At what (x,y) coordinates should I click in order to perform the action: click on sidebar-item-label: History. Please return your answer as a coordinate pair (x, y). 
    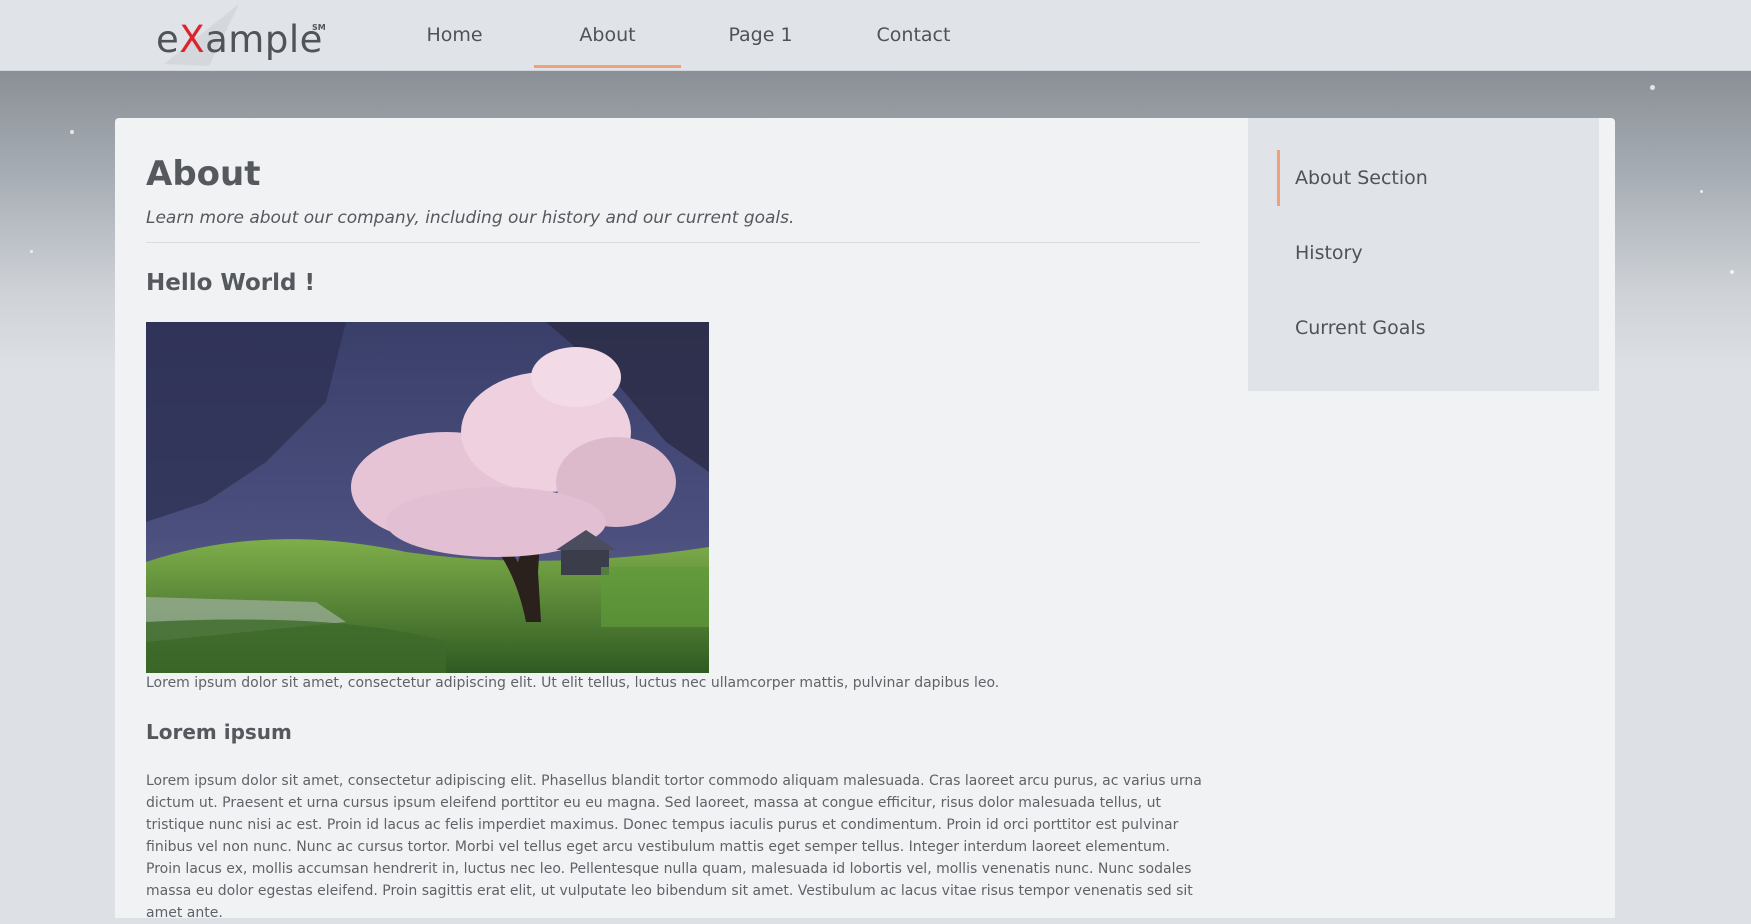
    Looking at the image, I should click on (1329, 253).